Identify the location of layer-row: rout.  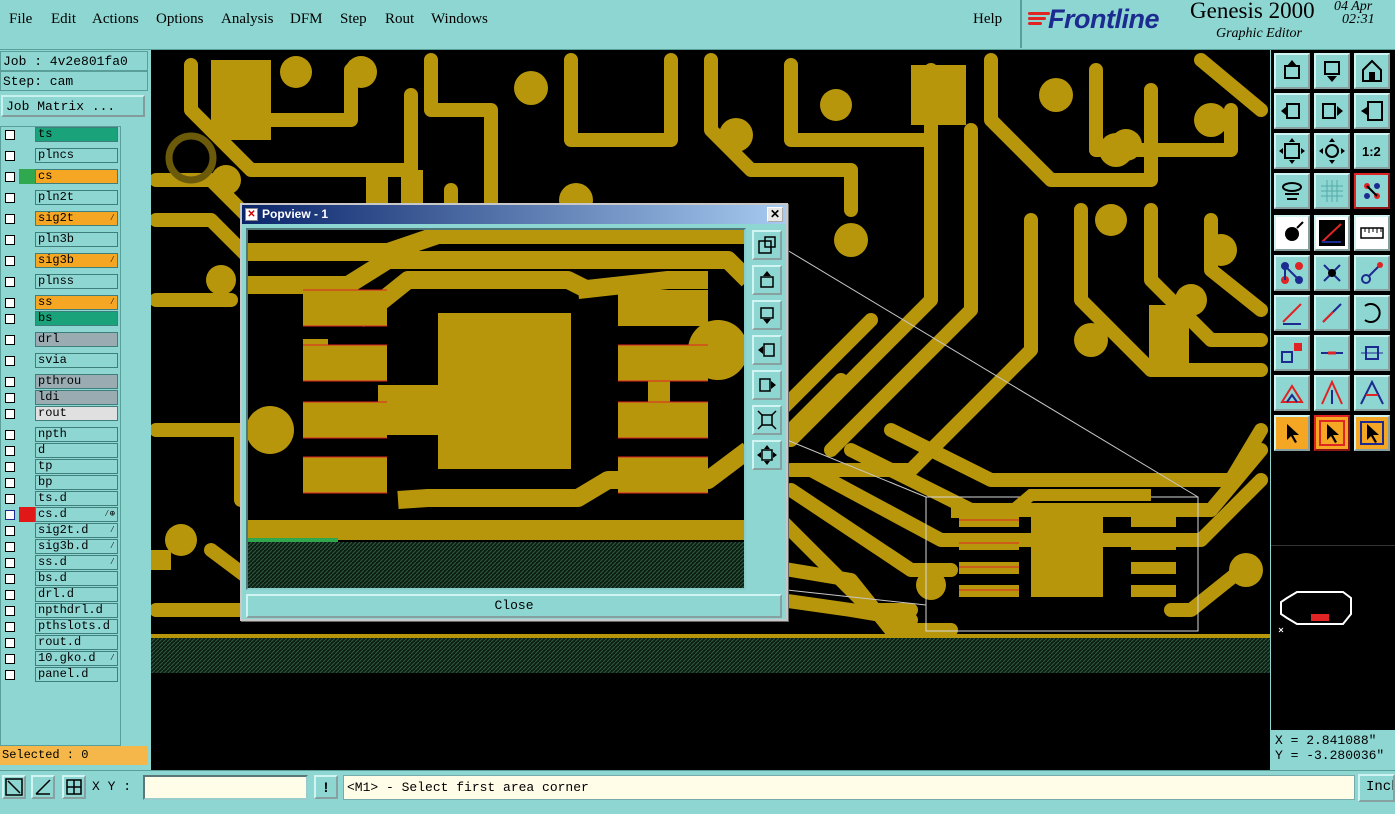
(60, 413).